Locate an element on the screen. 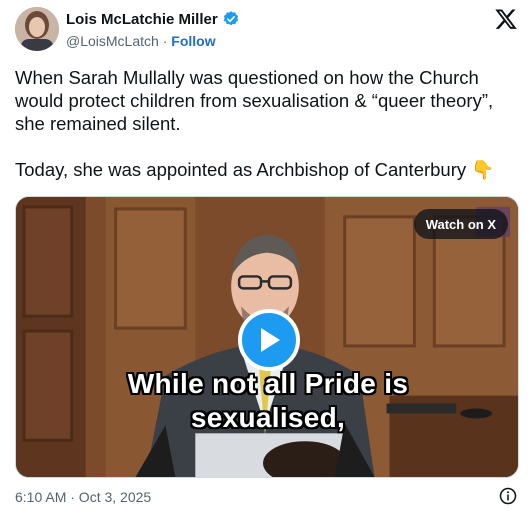 The height and width of the screenshot is (511, 530). avatar-image is located at coordinates (37, 29).